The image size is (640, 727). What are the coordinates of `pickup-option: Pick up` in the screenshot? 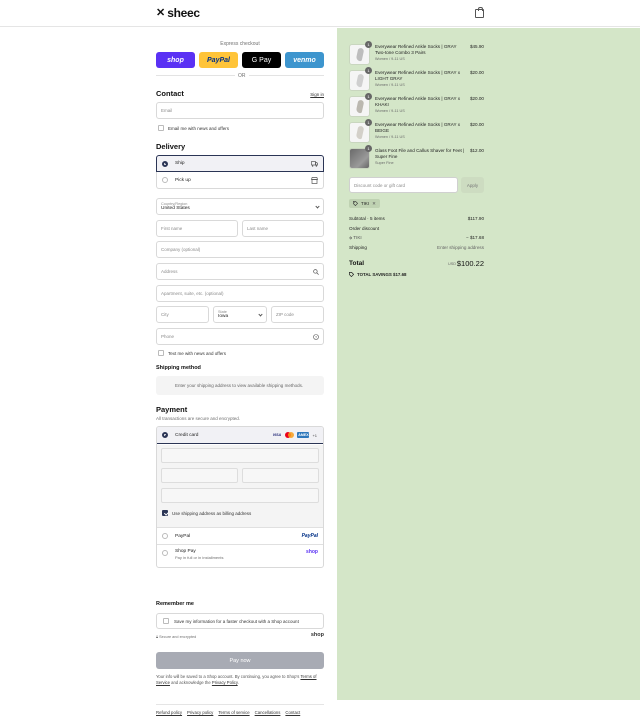 It's located at (240, 180).